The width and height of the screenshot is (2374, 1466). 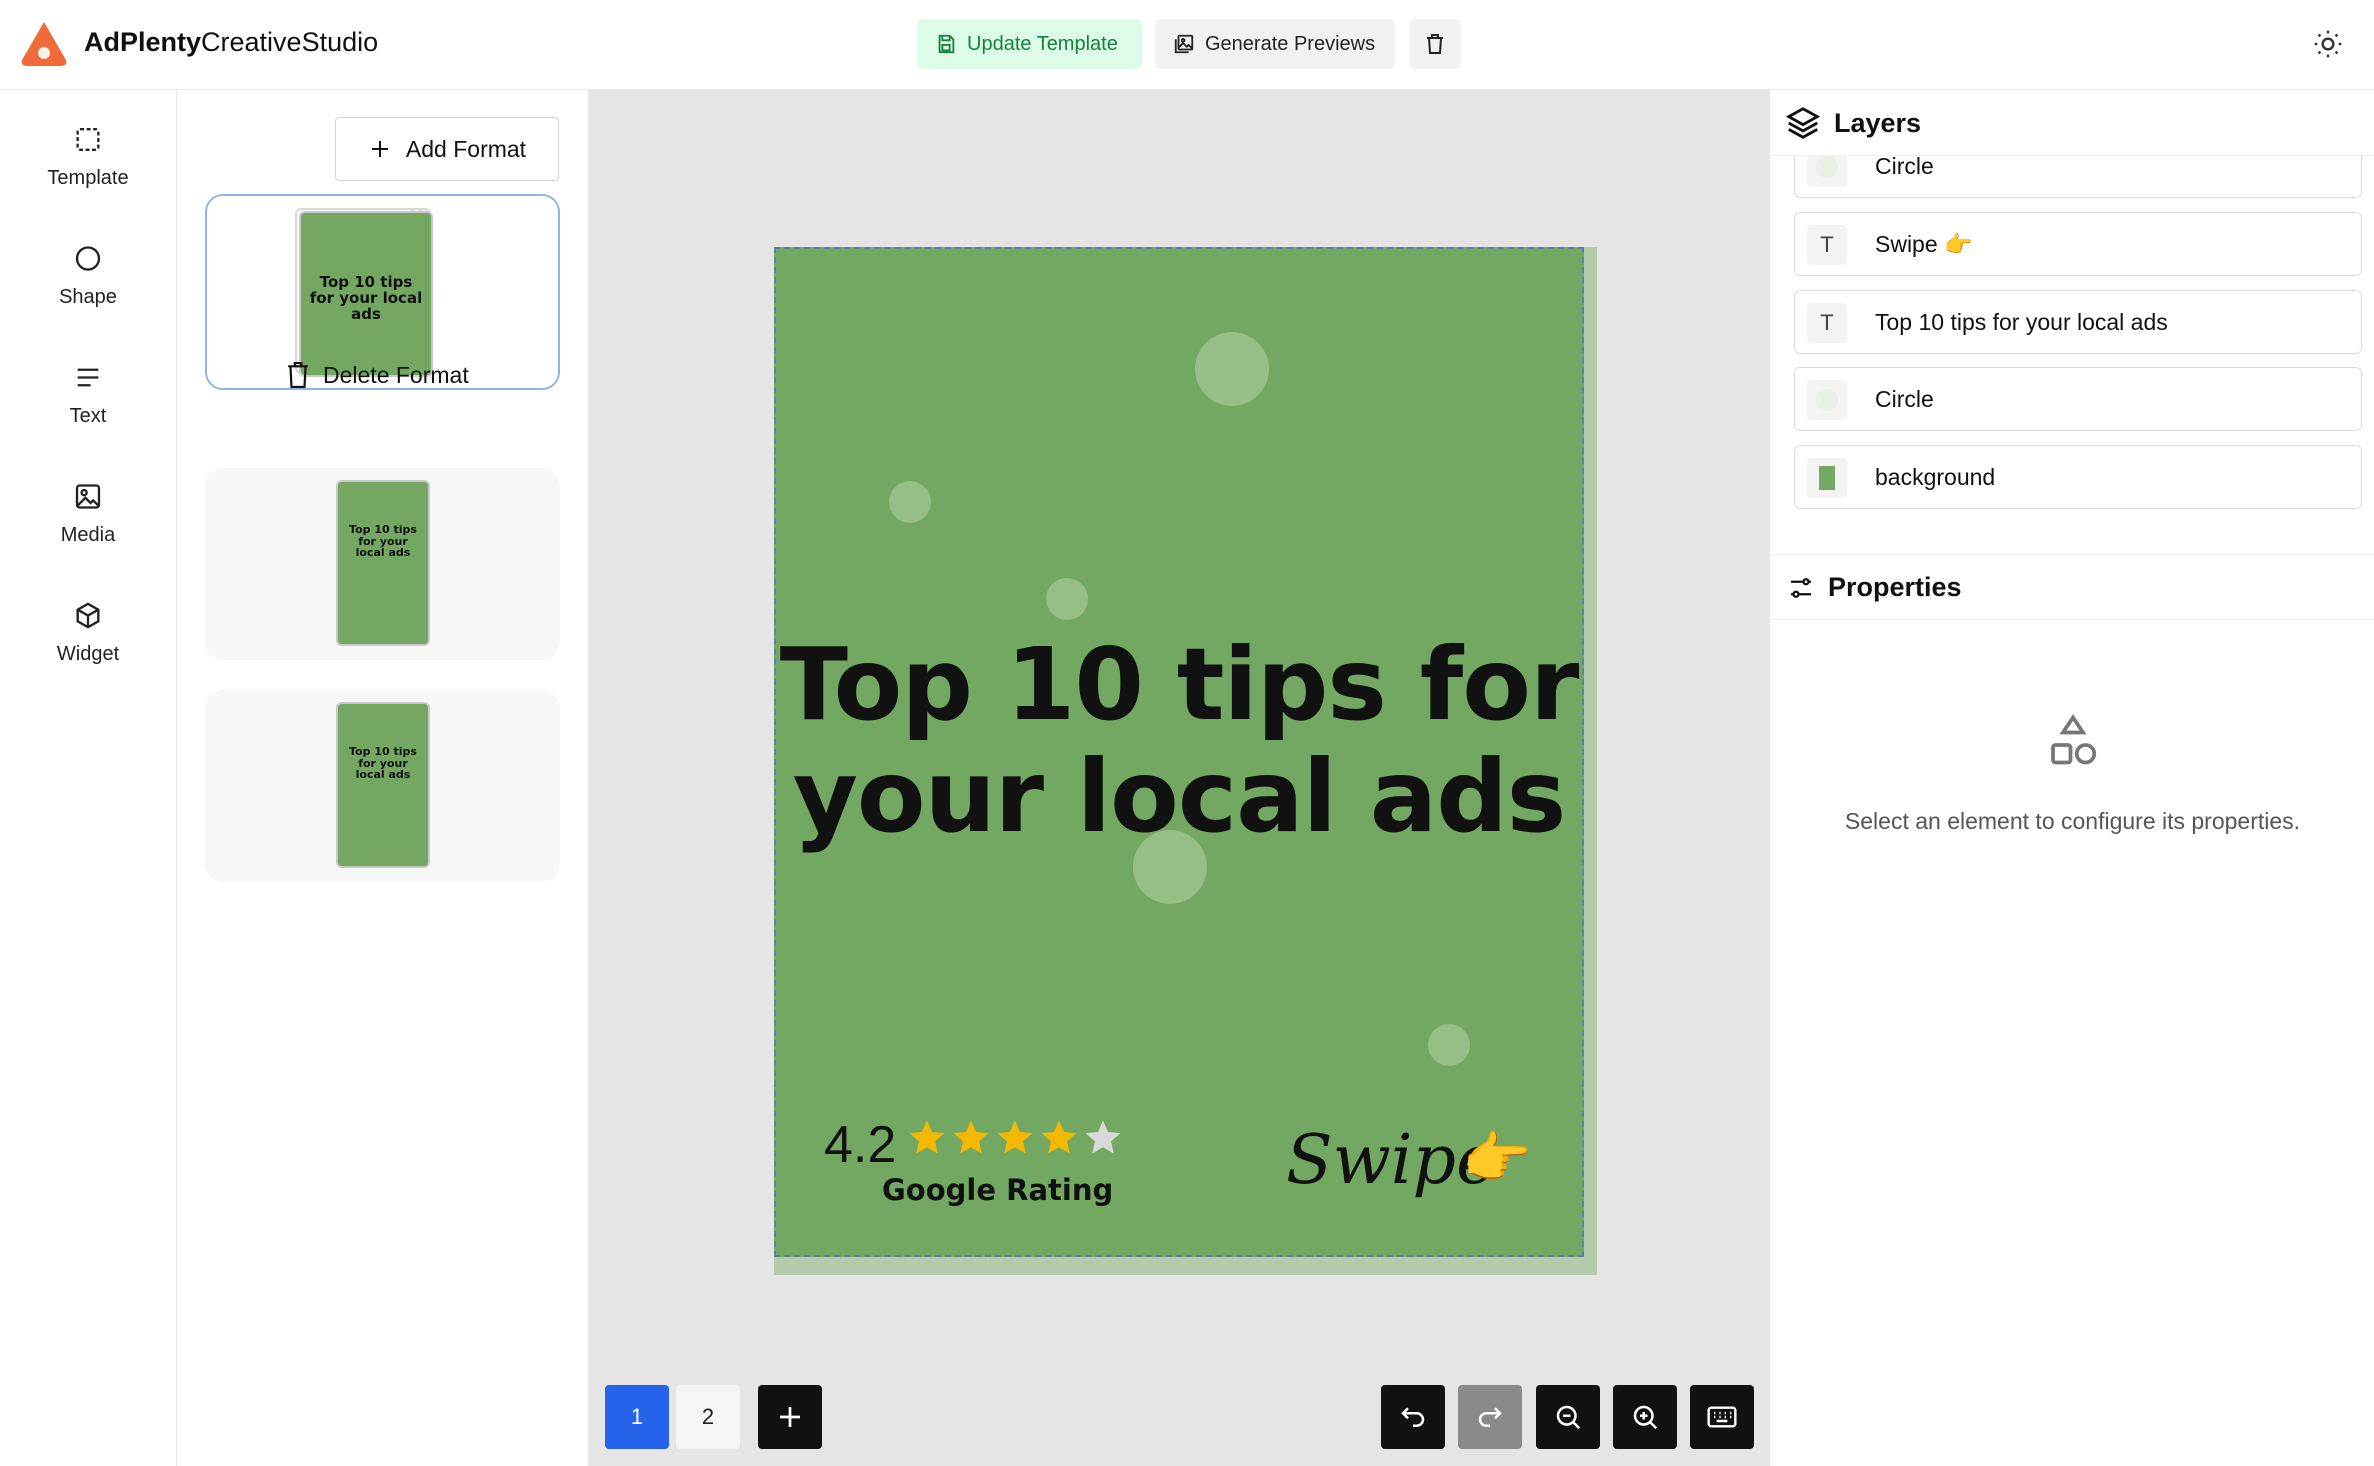 I want to click on delete-format-button: Delete Format, so click(x=377, y=375).